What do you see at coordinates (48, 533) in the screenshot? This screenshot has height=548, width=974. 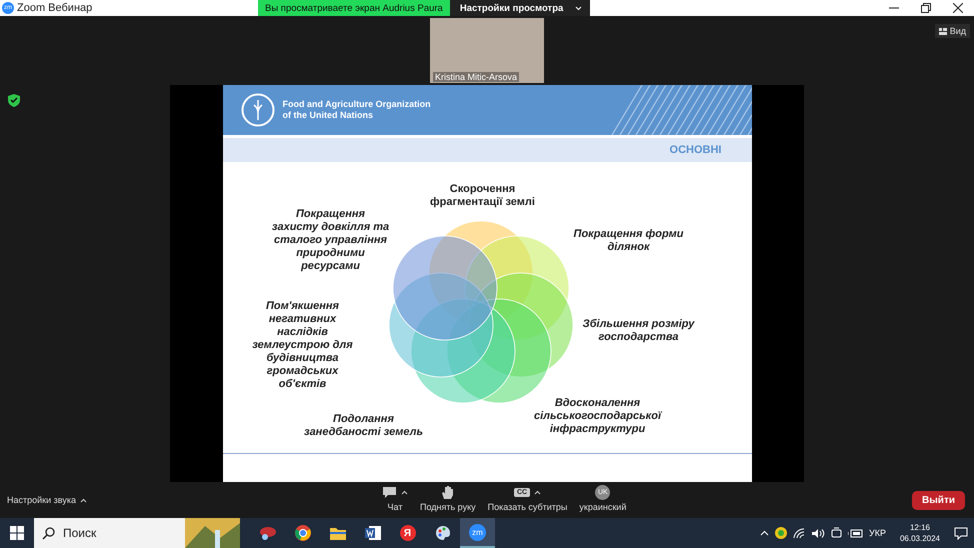 I see `search-icon` at bounding box center [48, 533].